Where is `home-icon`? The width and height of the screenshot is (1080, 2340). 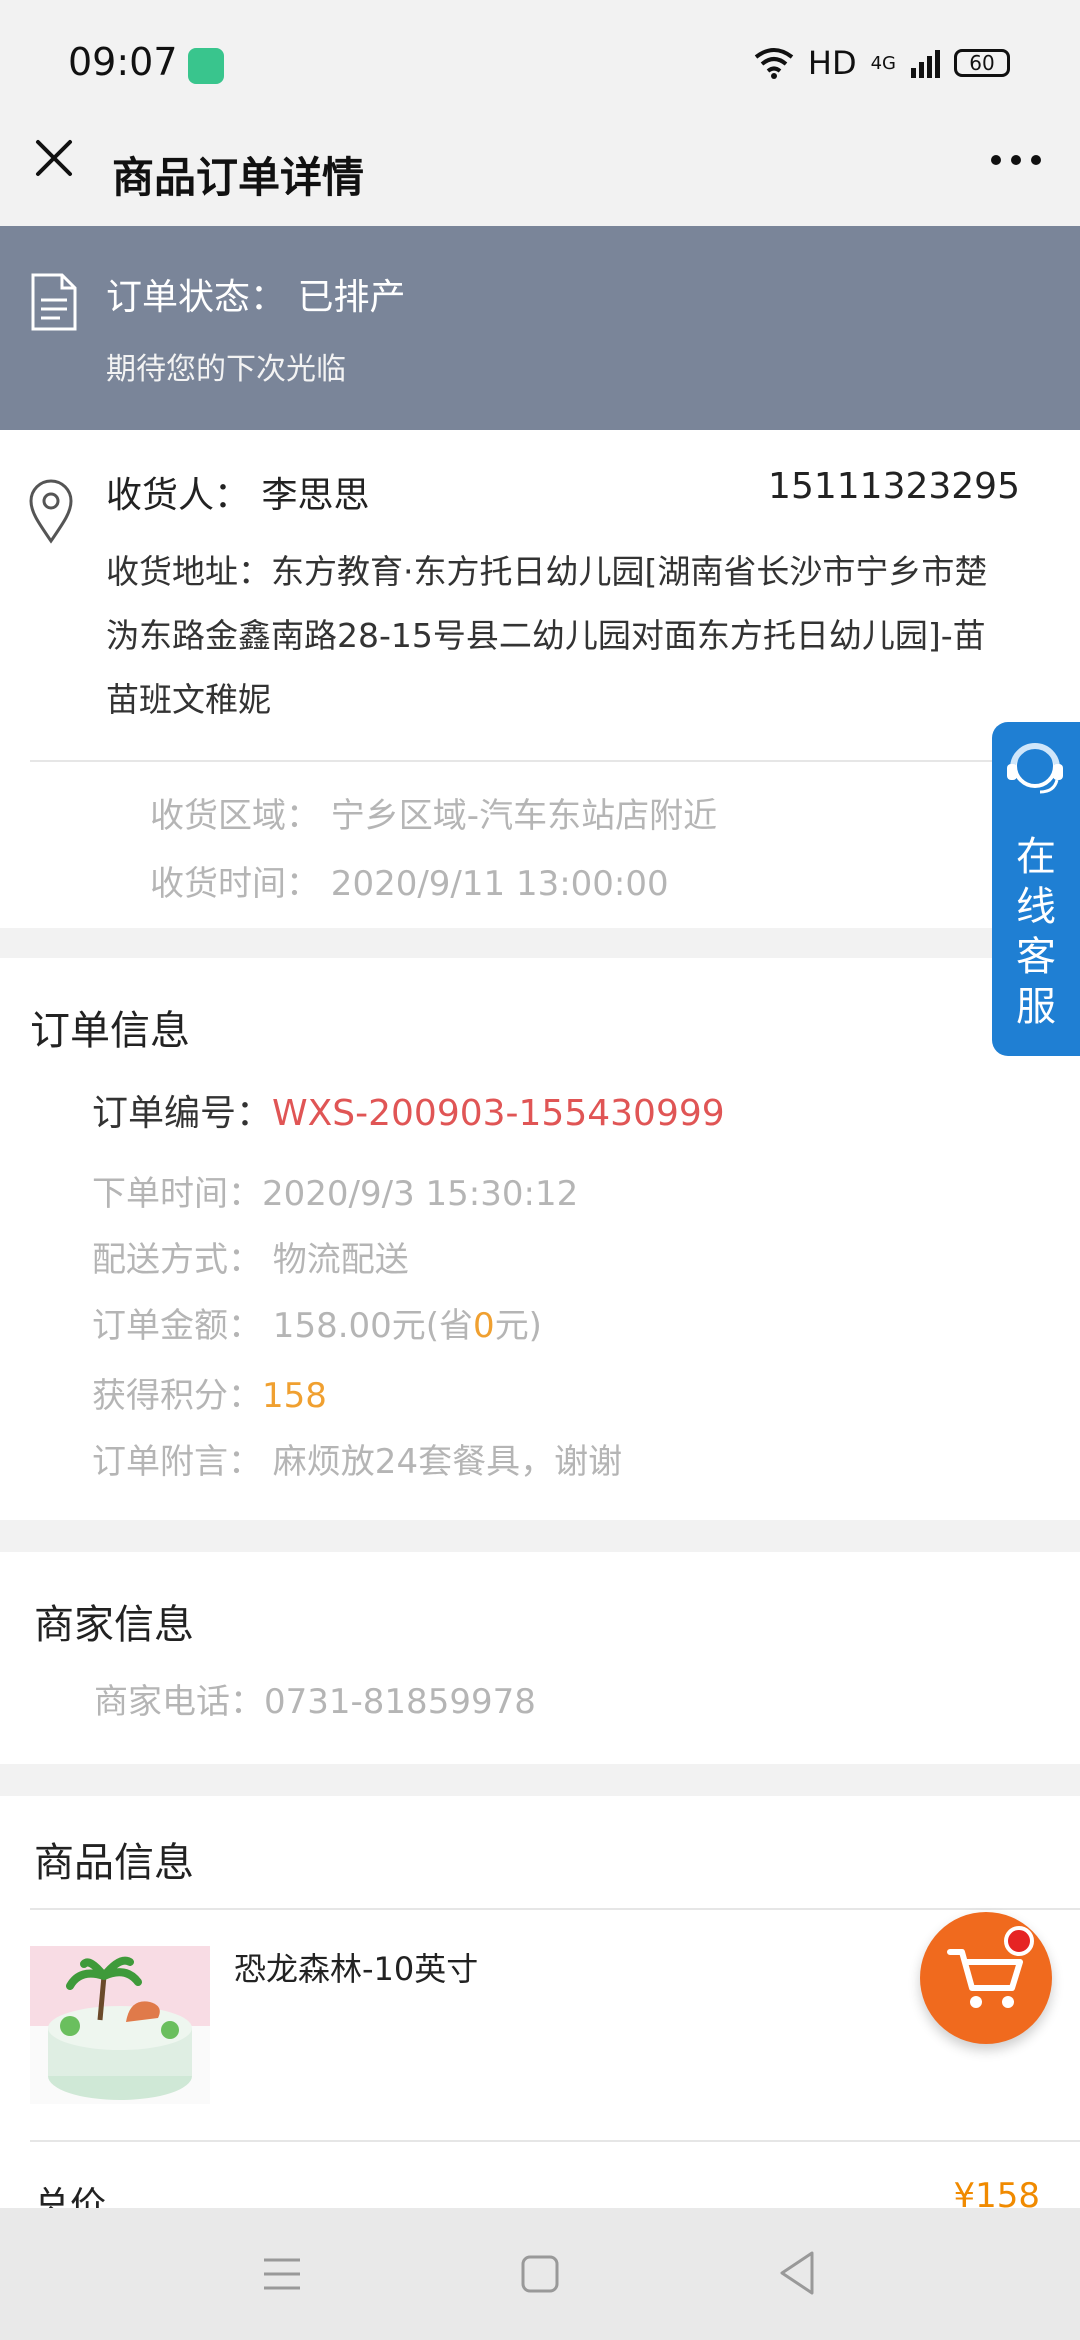
home-icon is located at coordinates (540, 2274).